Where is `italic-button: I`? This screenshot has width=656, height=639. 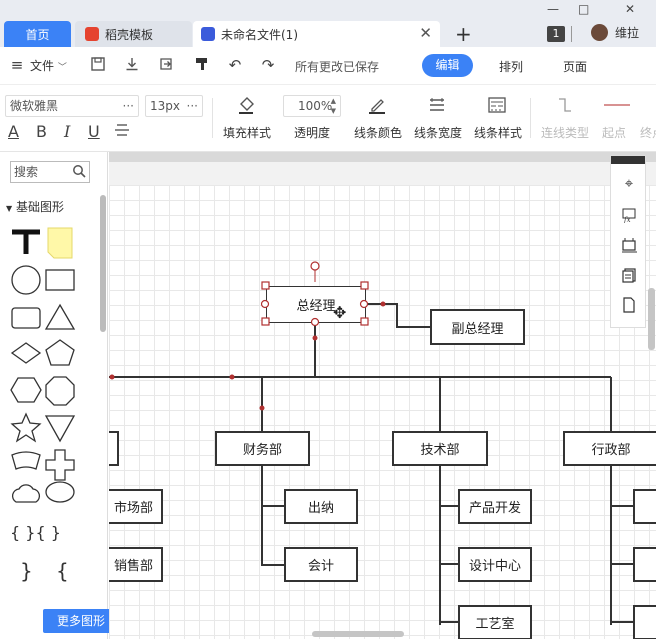
italic-button: I is located at coordinates (67, 131).